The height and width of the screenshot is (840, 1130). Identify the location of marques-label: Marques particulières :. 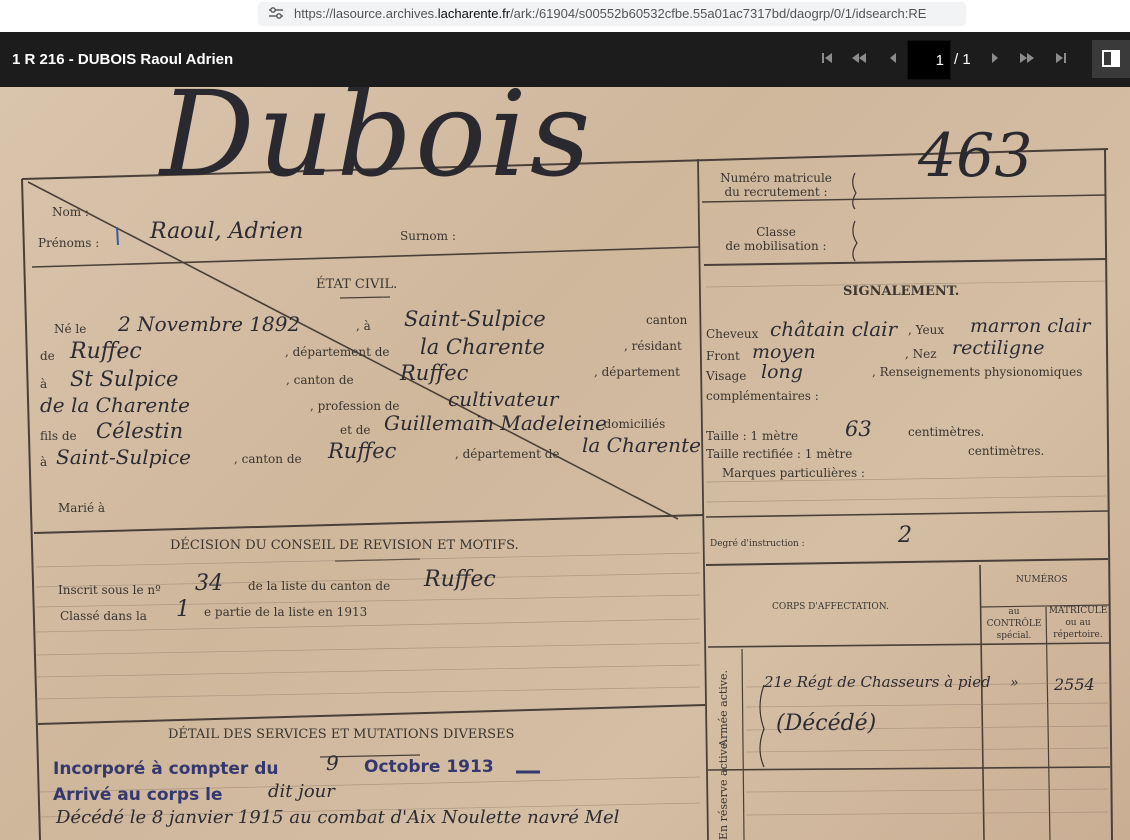
(793, 473).